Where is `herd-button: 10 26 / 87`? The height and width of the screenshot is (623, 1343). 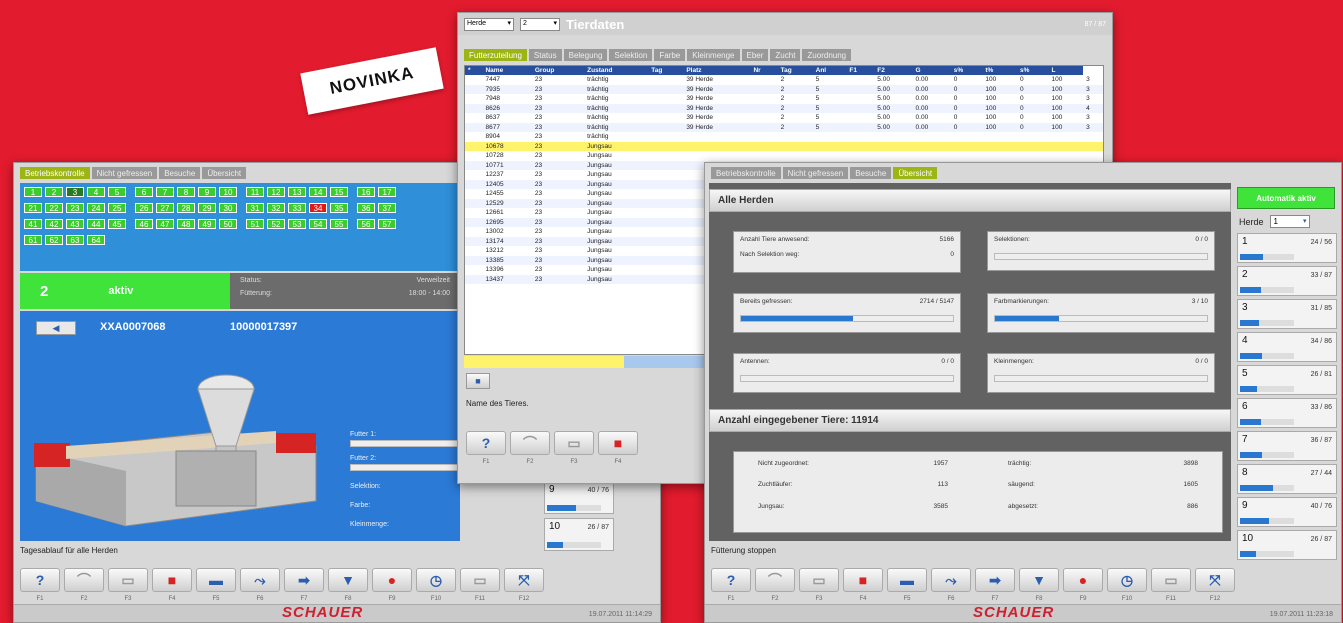 herd-button: 10 26 / 87 is located at coordinates (1287, 545).